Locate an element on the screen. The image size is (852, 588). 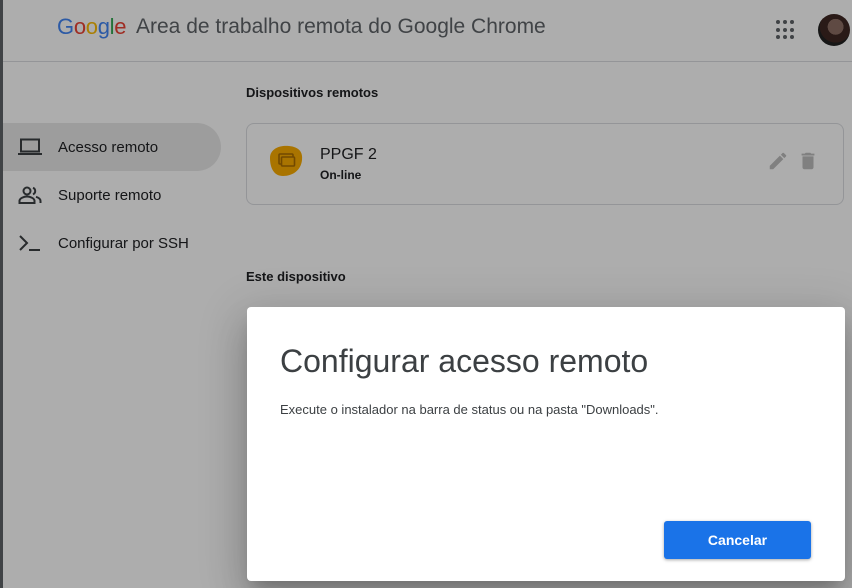
dialog-title: Configurar acesso remoto is located at coordinates (464, 361).